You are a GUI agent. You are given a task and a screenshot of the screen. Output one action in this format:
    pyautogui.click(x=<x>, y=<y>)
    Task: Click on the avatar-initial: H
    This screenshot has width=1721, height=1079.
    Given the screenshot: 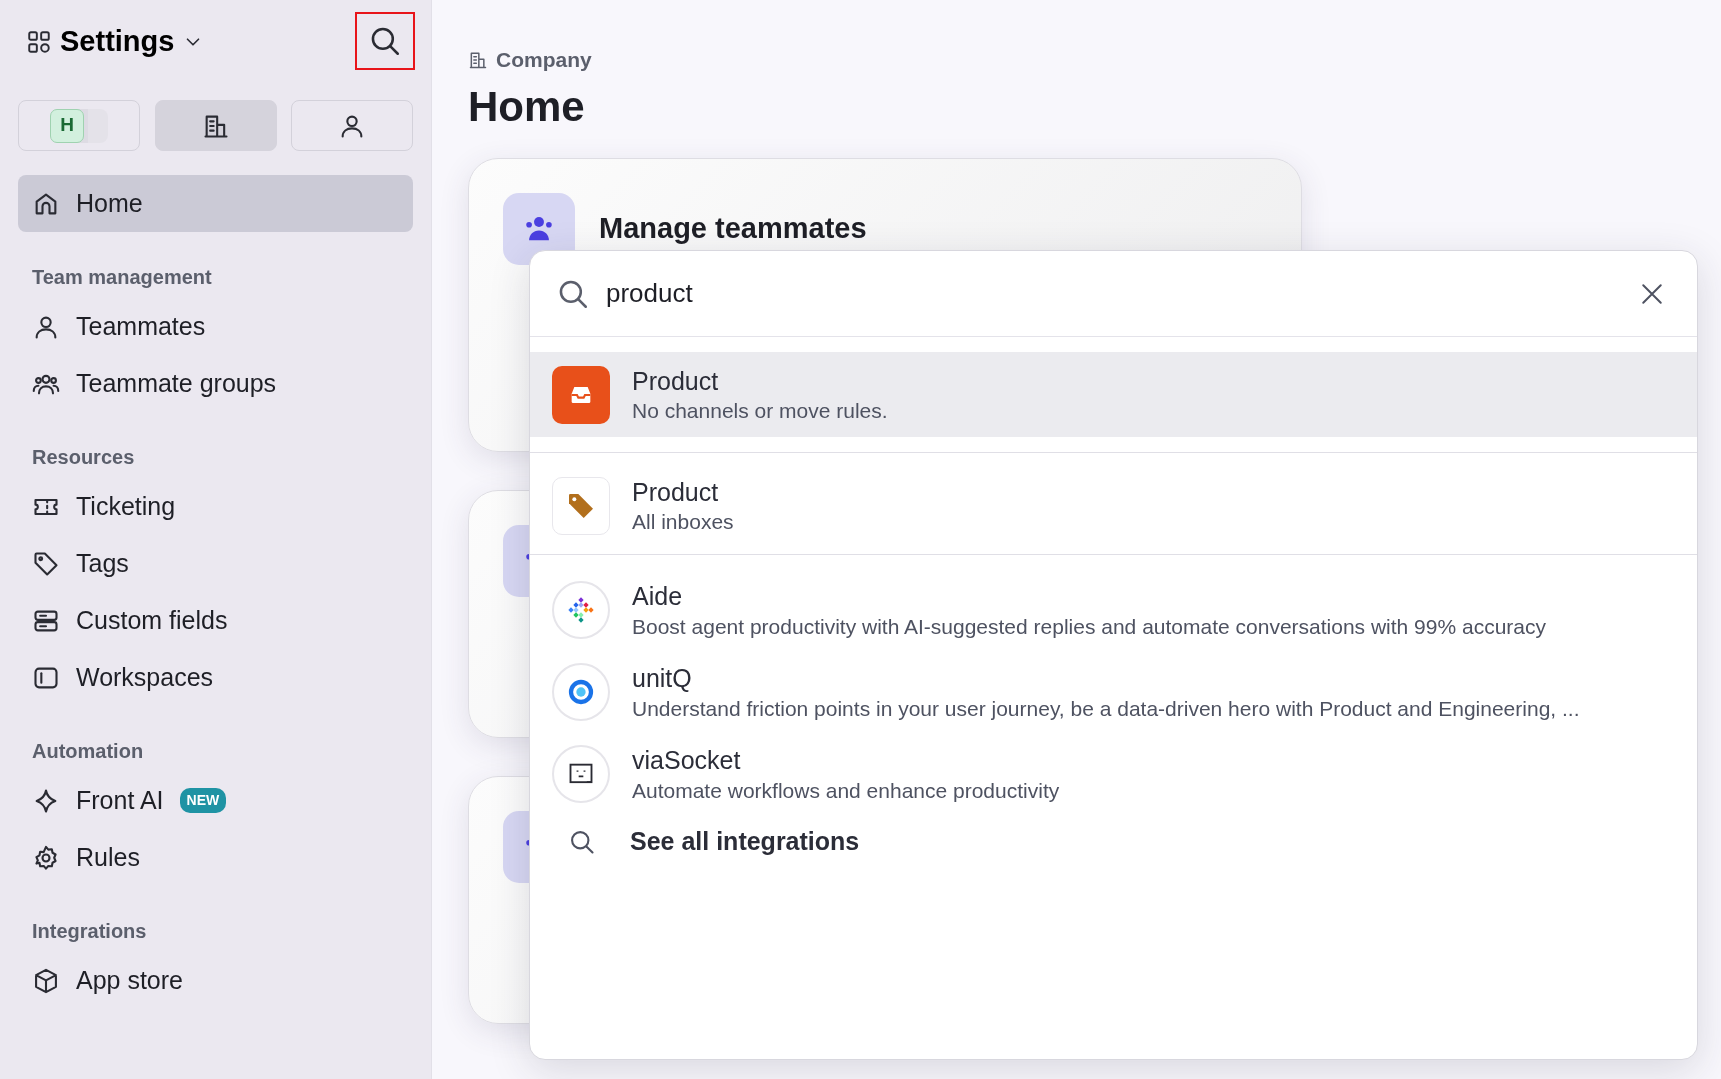 What is the action you would take?
    pyautogui.click(x=67, y=125)
    